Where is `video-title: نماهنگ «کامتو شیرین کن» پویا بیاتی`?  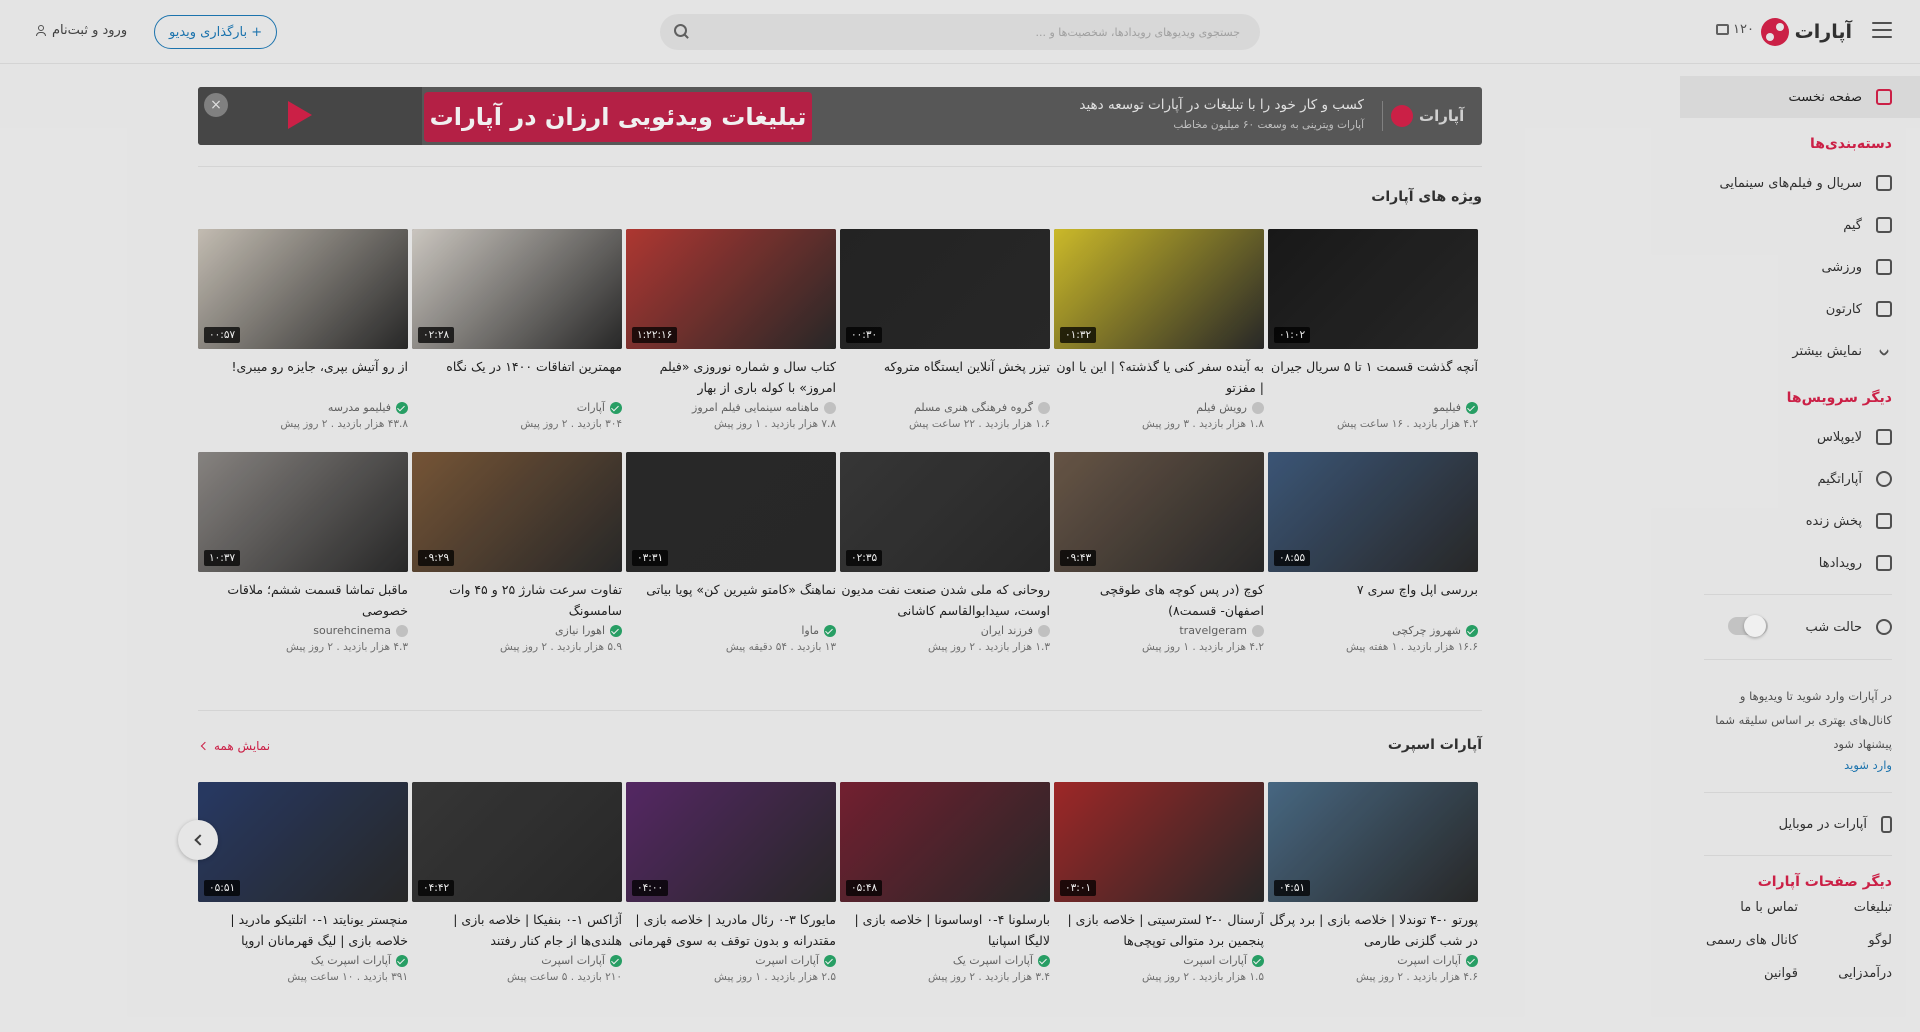 video-title: نماهنگ «کامتو شیرین کن» پویا بیاتی is located at coordinates (731, 600).